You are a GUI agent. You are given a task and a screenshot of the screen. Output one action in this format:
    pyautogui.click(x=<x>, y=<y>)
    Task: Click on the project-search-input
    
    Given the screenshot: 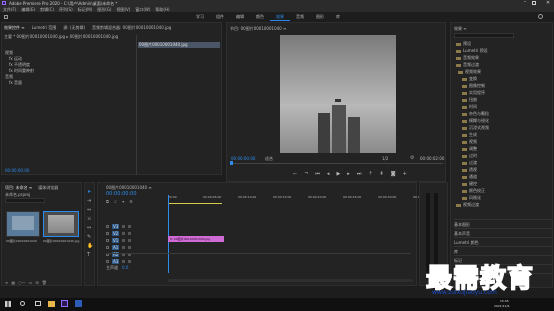 What is the action you would take?
    pyautogui.click(x=25, y=200)
    